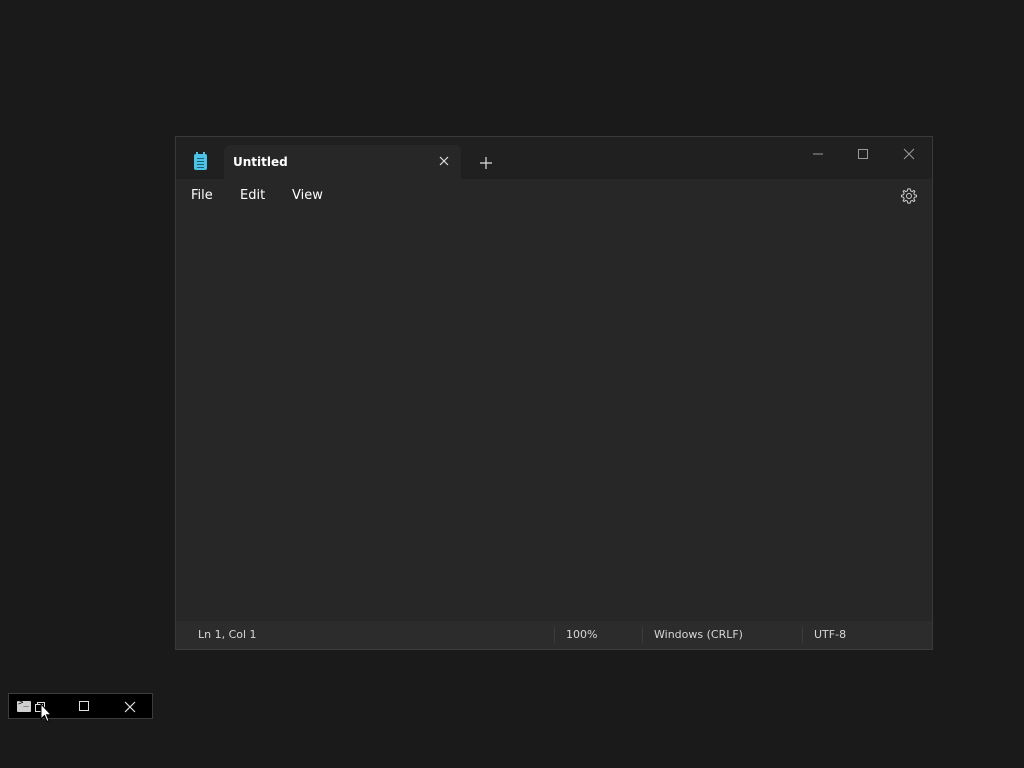 The height and width of the screenshot is (768, 1024). What do you see at coordinates (830, 634) in the screenshot?
I see `status-encoding: UTF-8` at bounding box center [830, 634].